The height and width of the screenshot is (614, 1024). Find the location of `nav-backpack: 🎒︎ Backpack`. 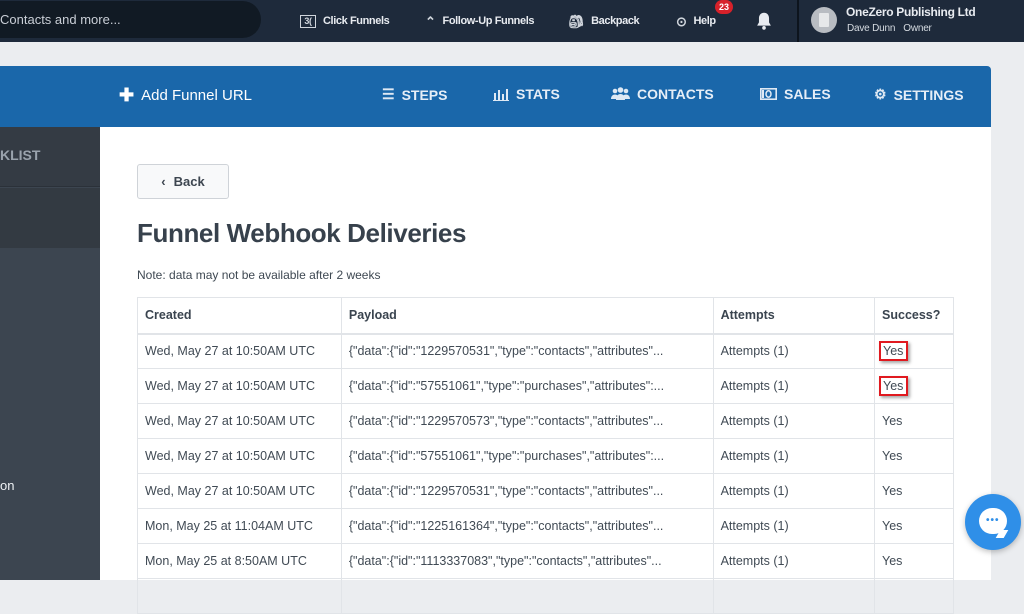

nav-backpack: 🎒︎ Backpack is located at coordinates (604, 21).